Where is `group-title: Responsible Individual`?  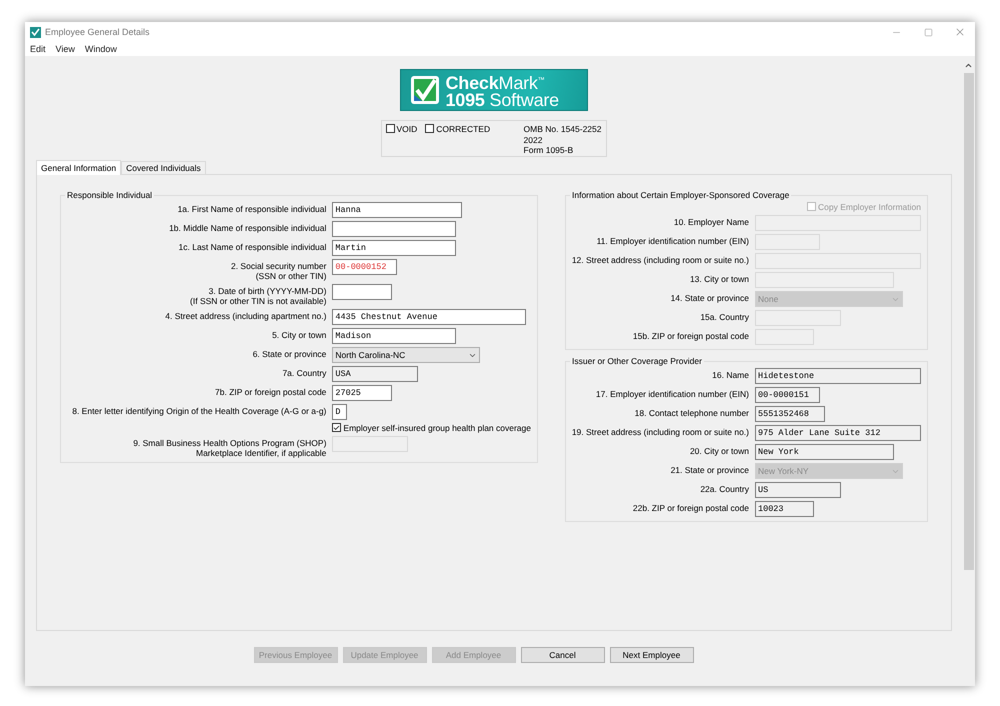
group-title: Responsible Individual is located at coordinates (110, 195).